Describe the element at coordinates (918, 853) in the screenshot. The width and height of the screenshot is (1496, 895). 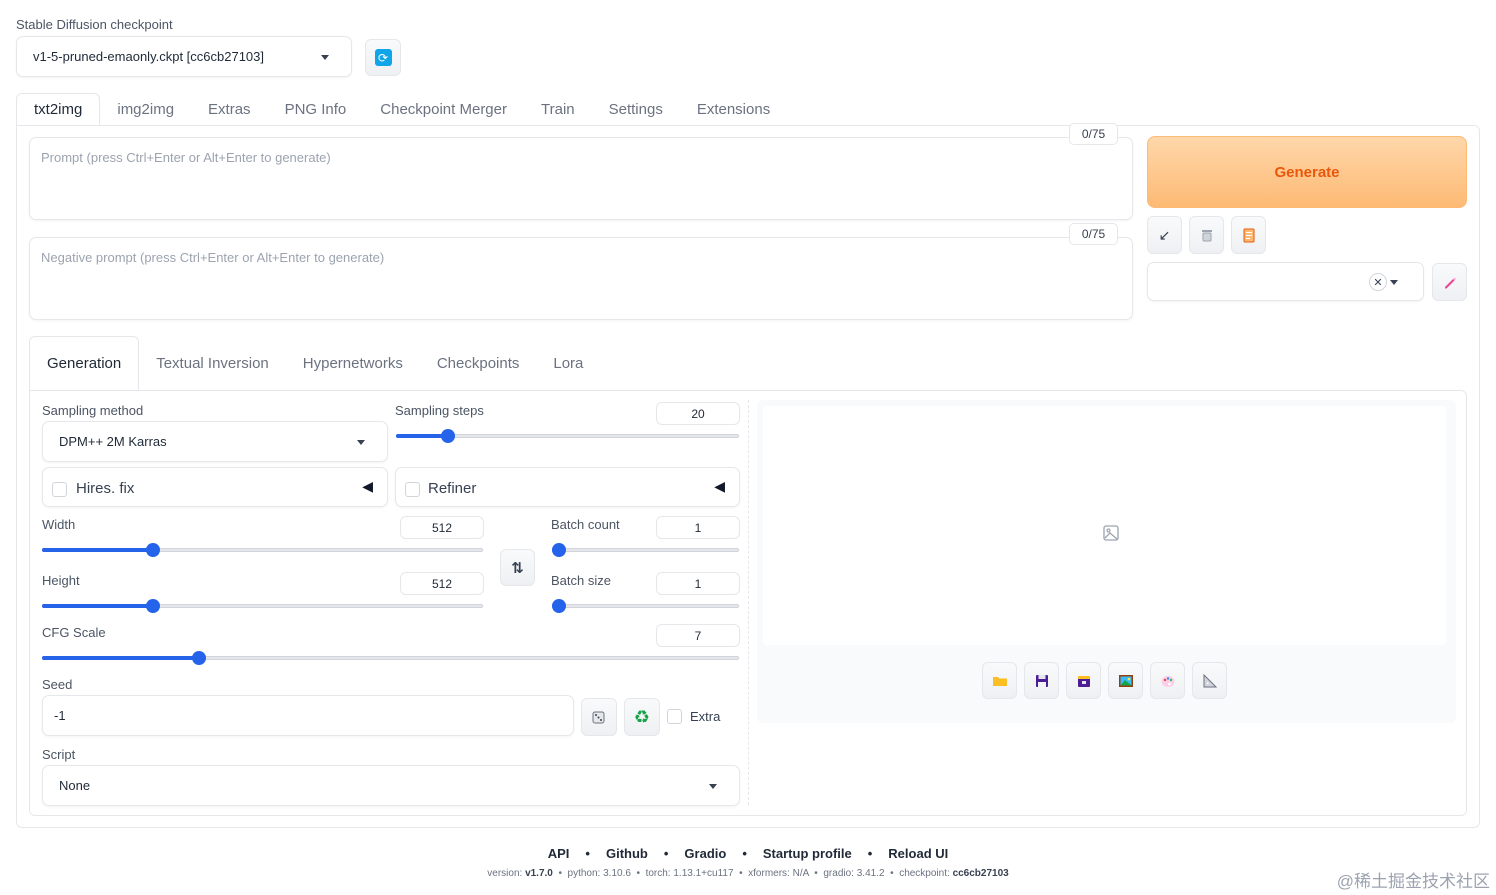
I see `footer-link-reload-ui: Reload UI` at that location.